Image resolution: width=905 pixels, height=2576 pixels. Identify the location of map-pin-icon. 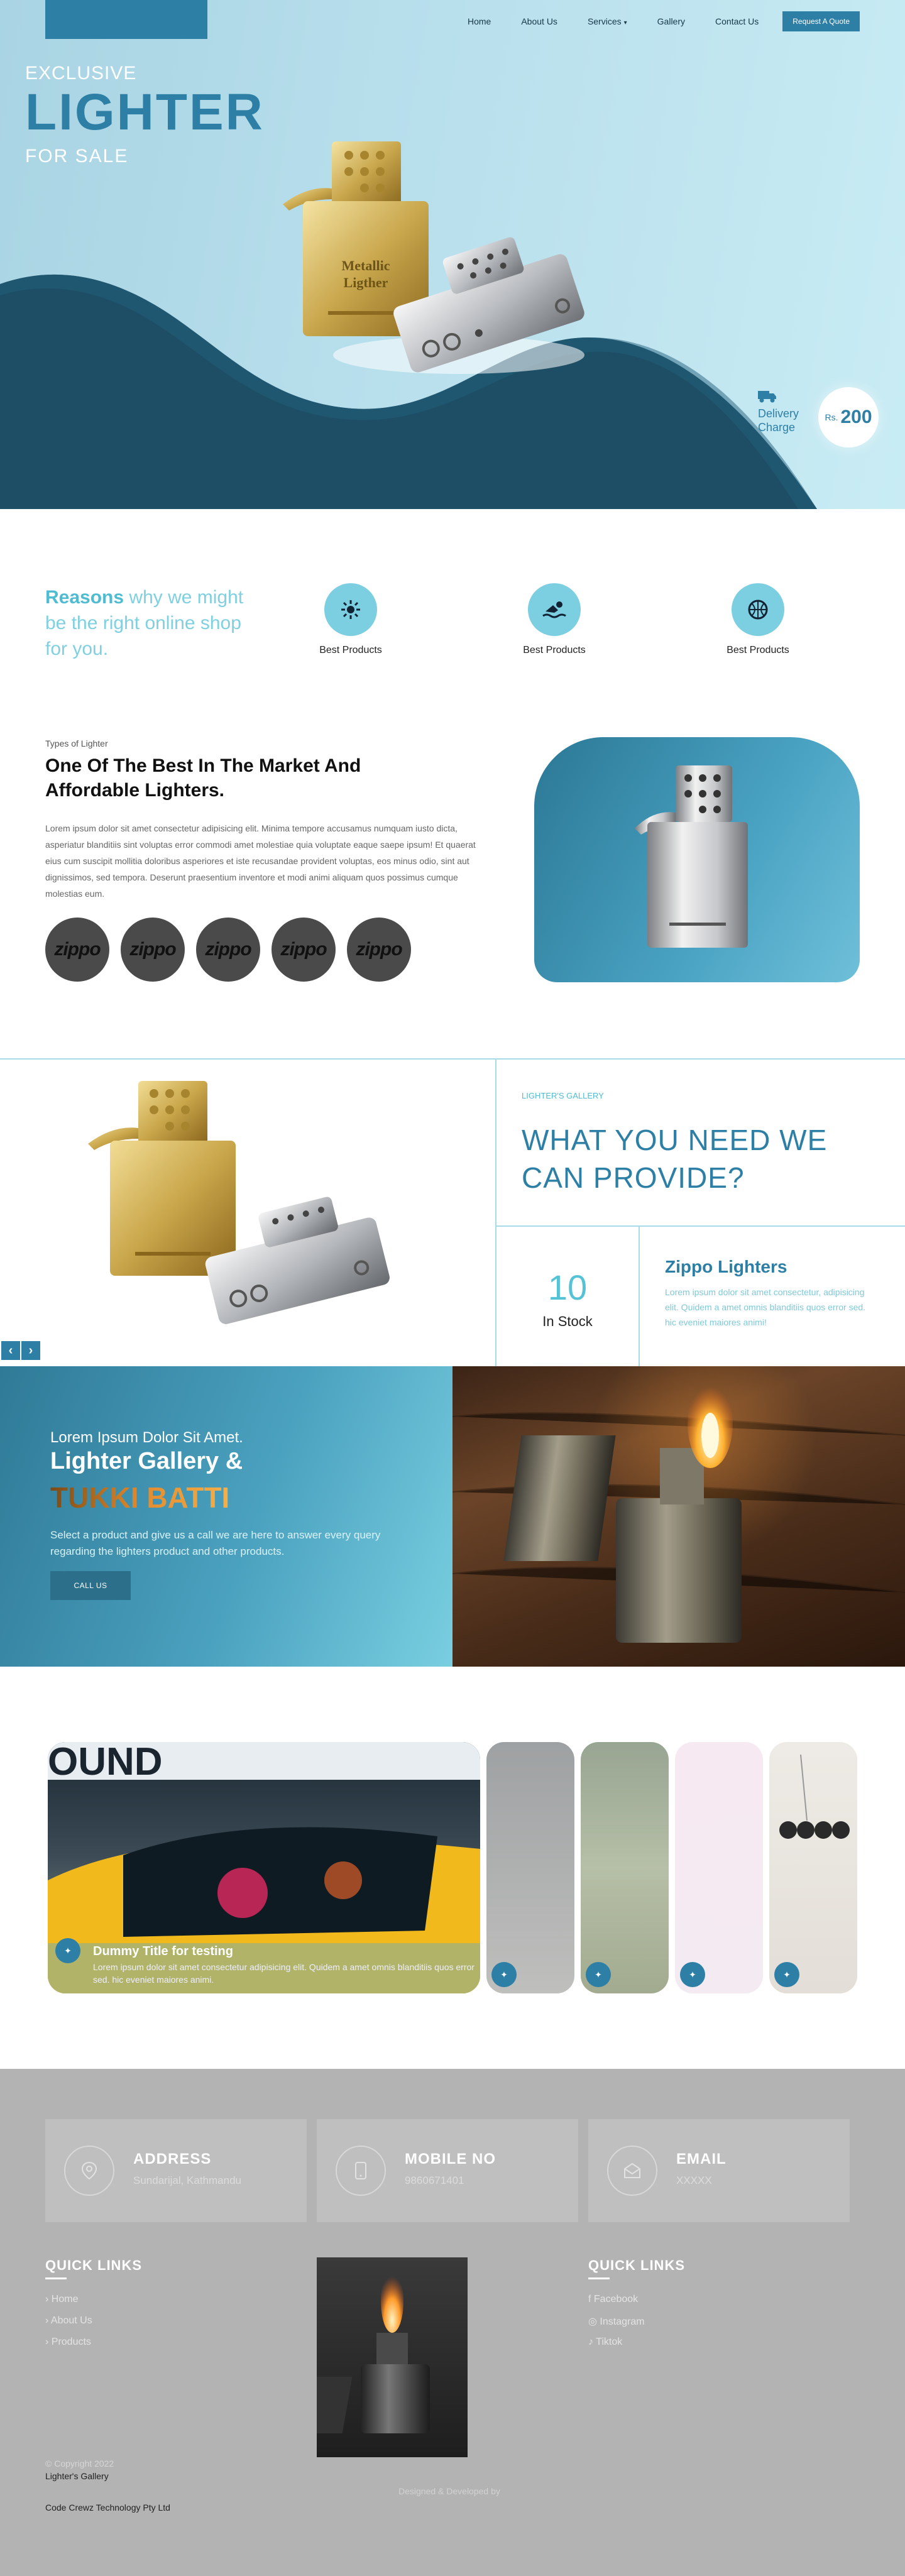
(89, 2171).